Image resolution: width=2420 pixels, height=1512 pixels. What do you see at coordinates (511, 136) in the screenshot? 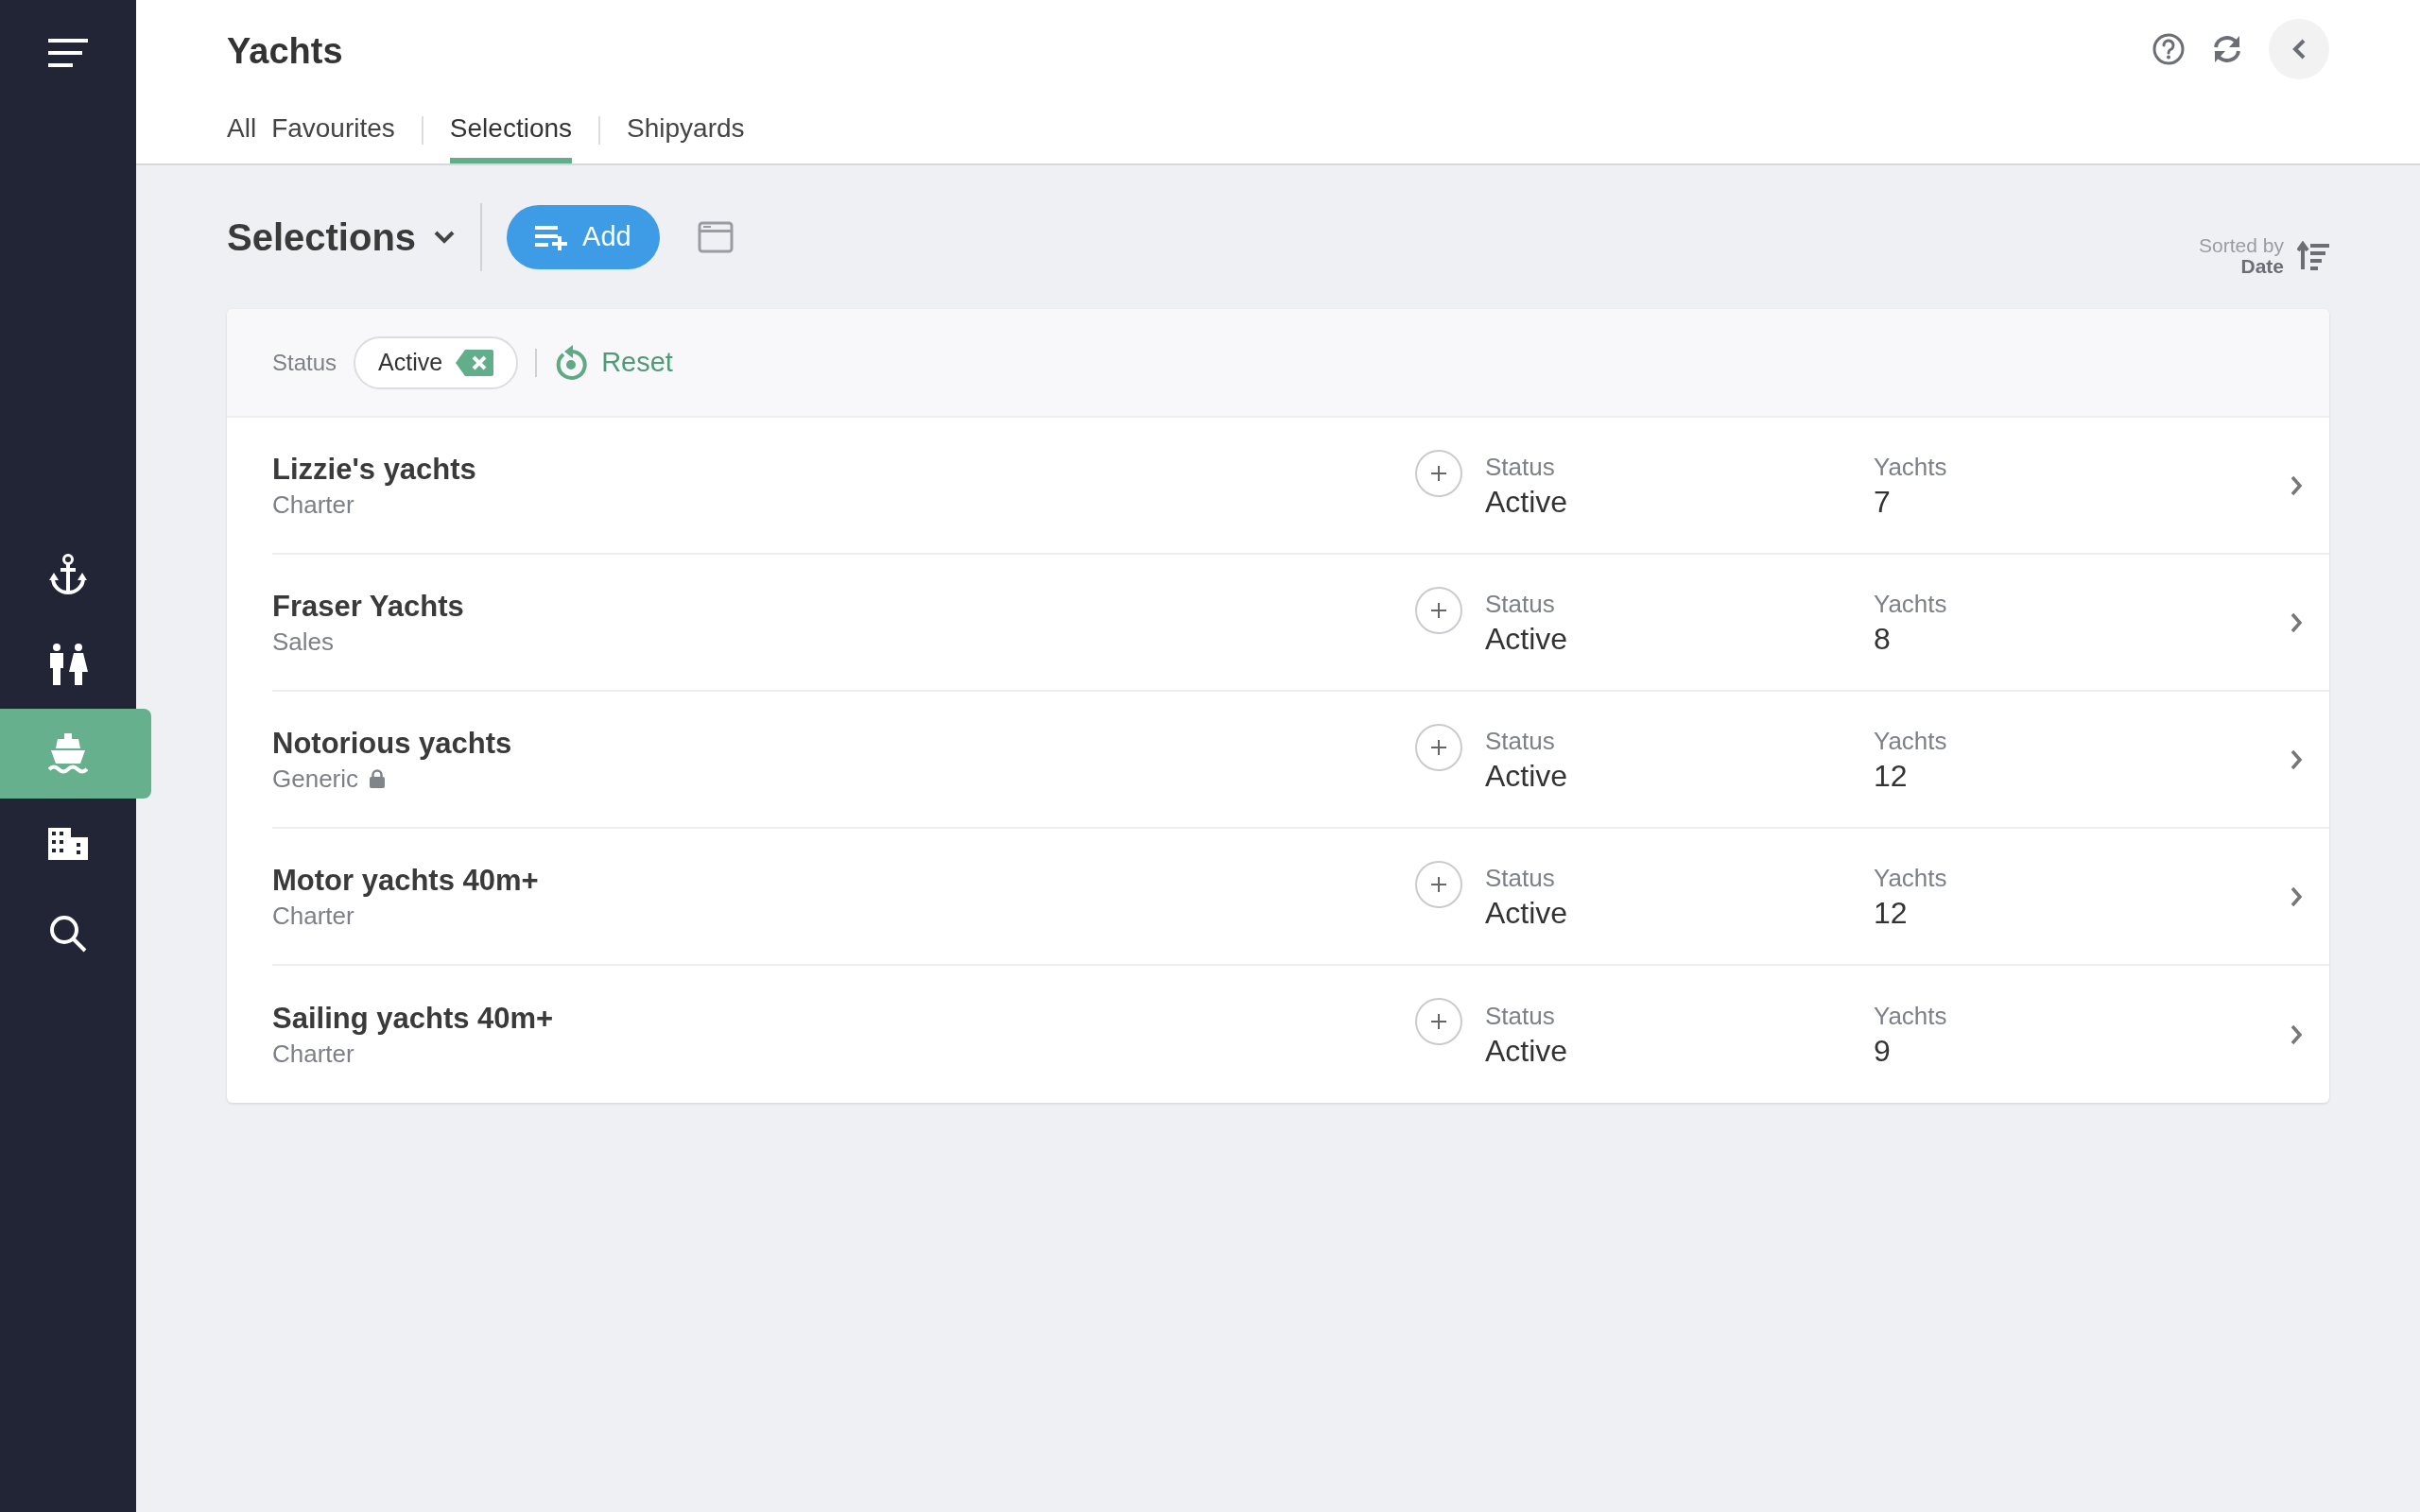
I see `tab: Selections` at bounding box center [511, 136].